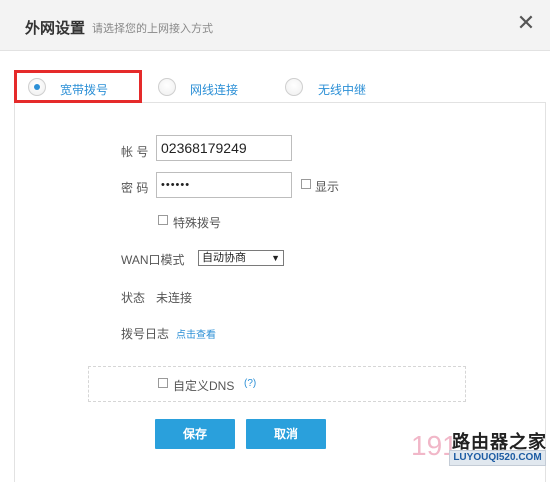 The width and height of the screenshot is (550, 482). I want to click on cancel-button: 取消, so click(286, 434).